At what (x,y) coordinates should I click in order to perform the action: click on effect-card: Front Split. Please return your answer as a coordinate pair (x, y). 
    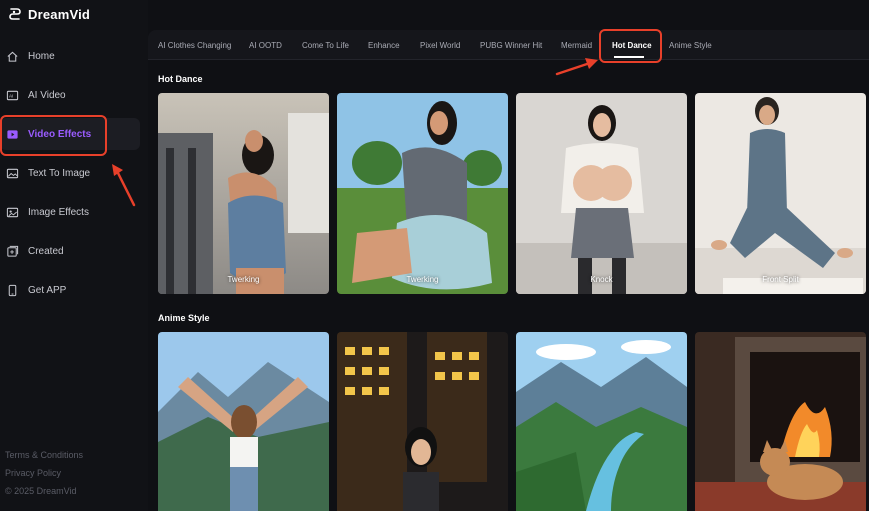
    Looking at the image, I should click on (780, 193).